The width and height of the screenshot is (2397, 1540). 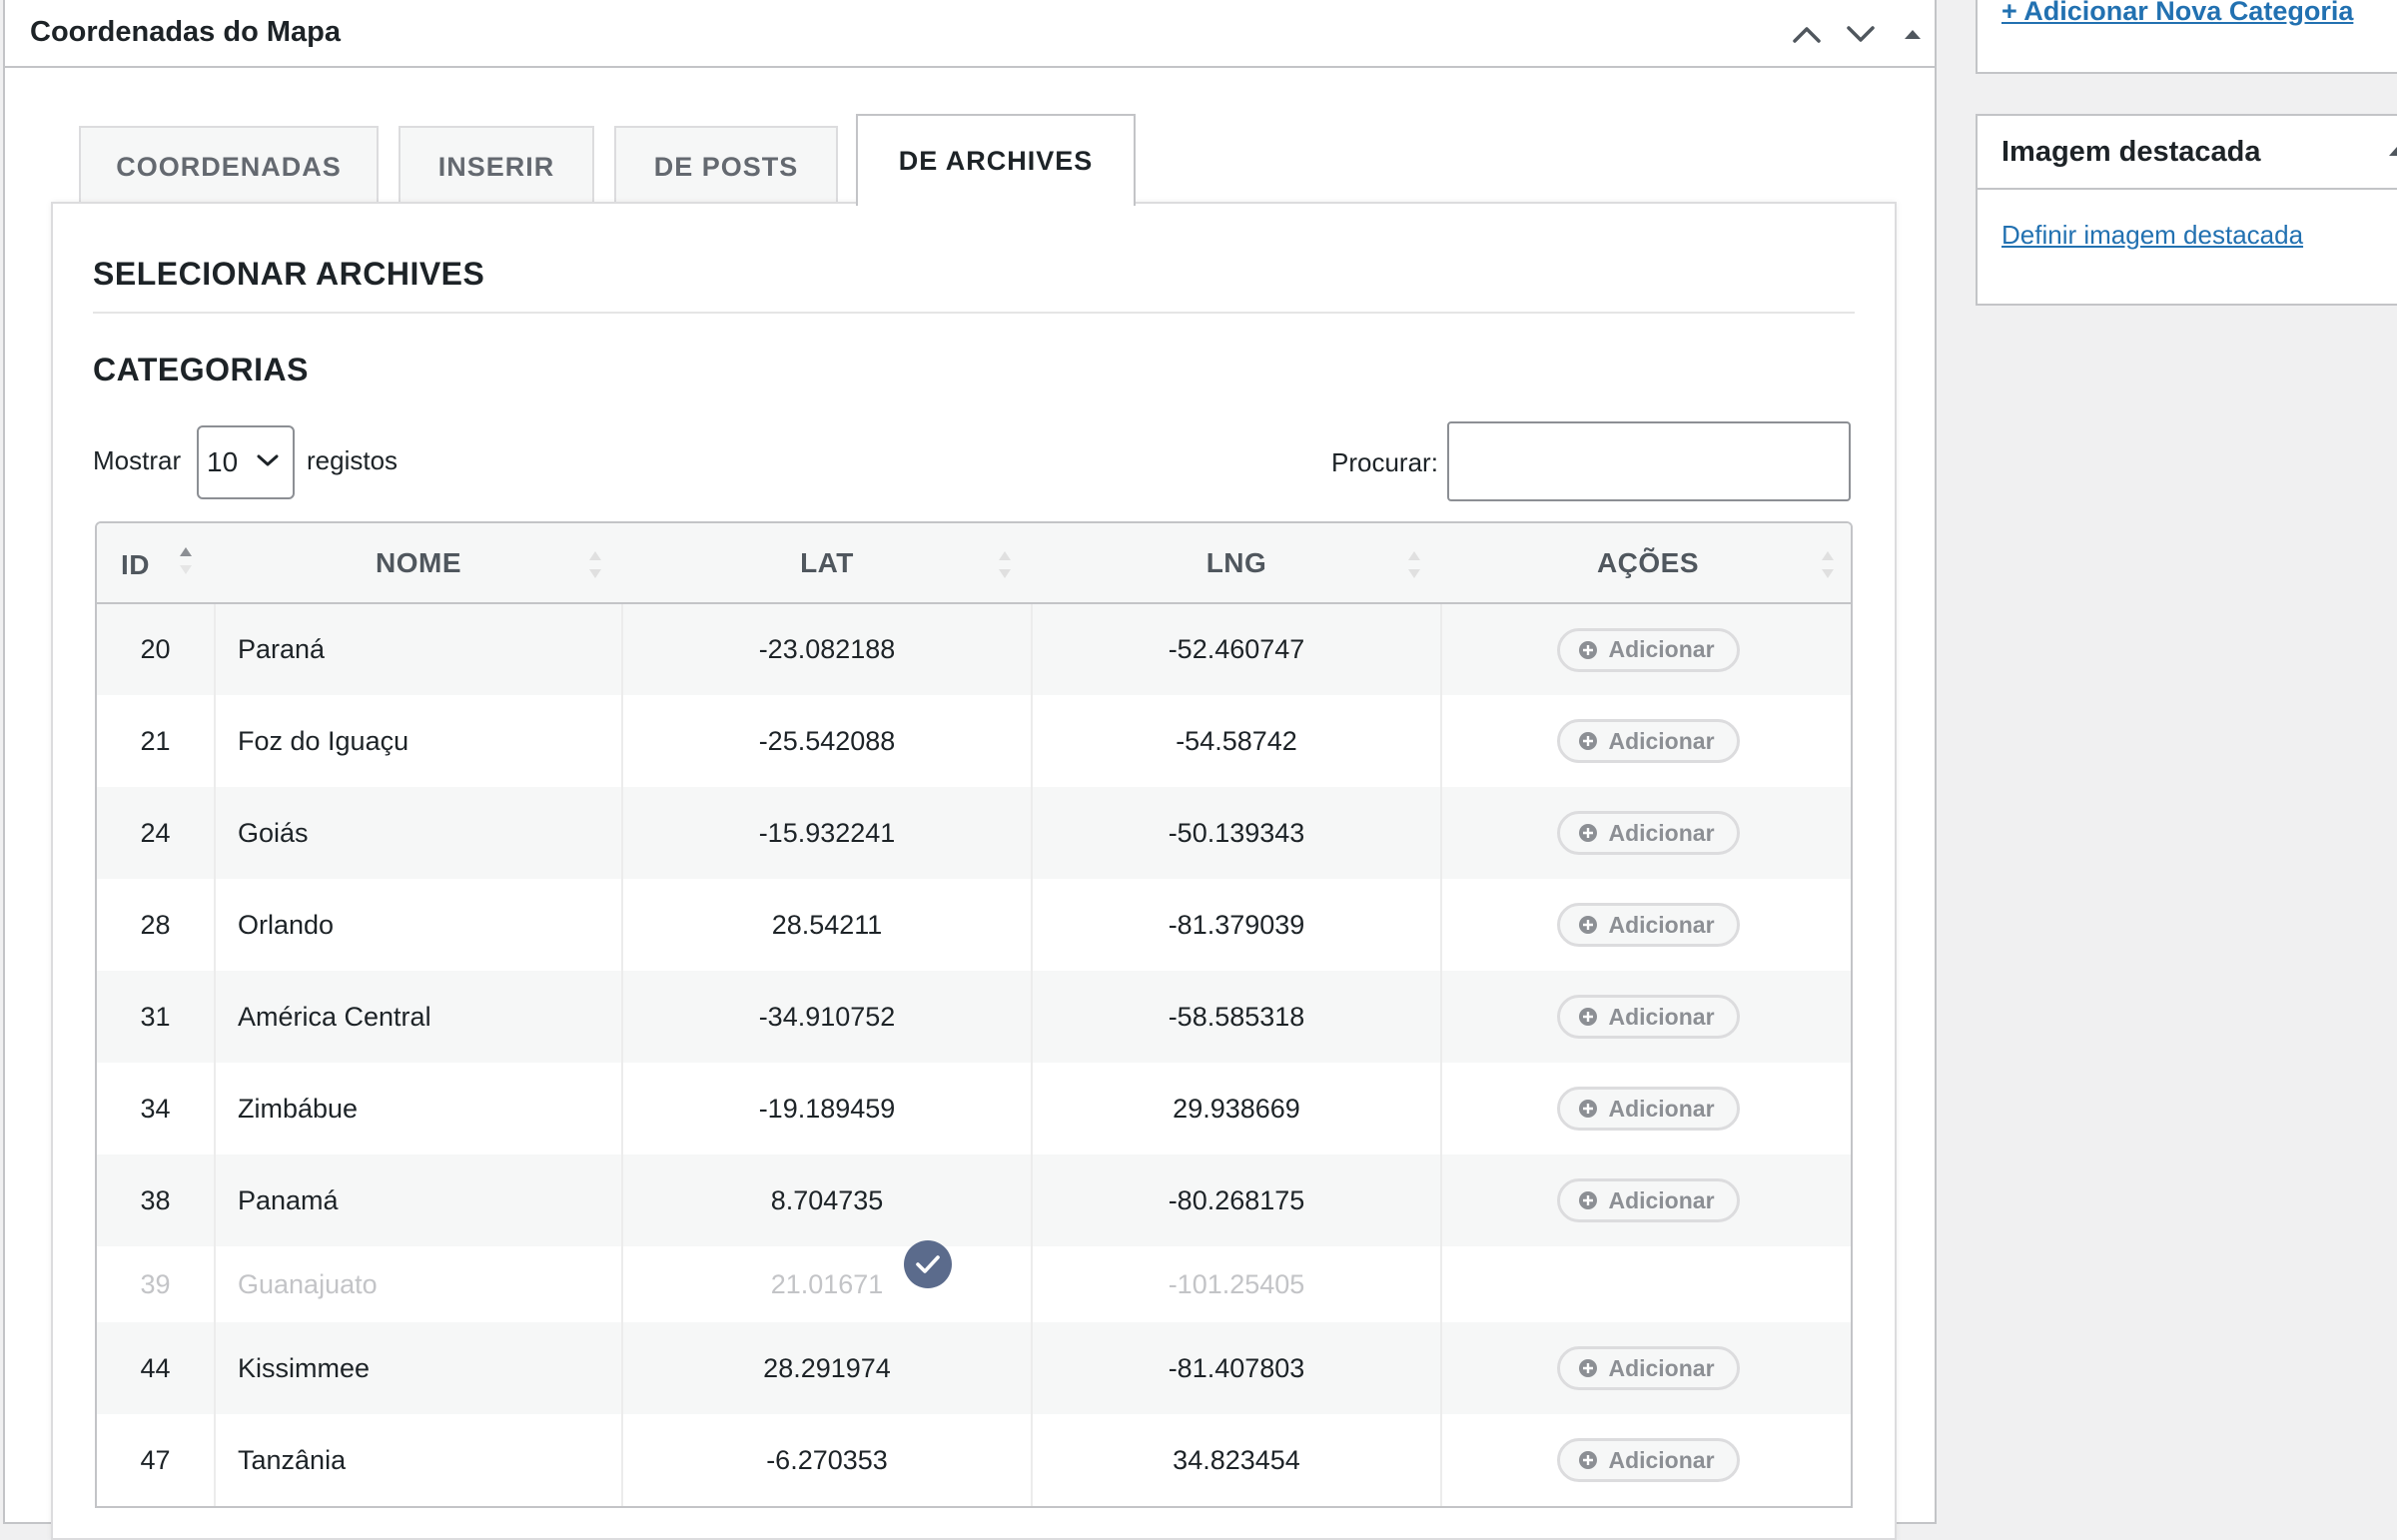 What do you see at coordinates (1237, 1284) in the screenshot?
I see `cell-lng: -101.25405` at bounding box center [1237, 1284].